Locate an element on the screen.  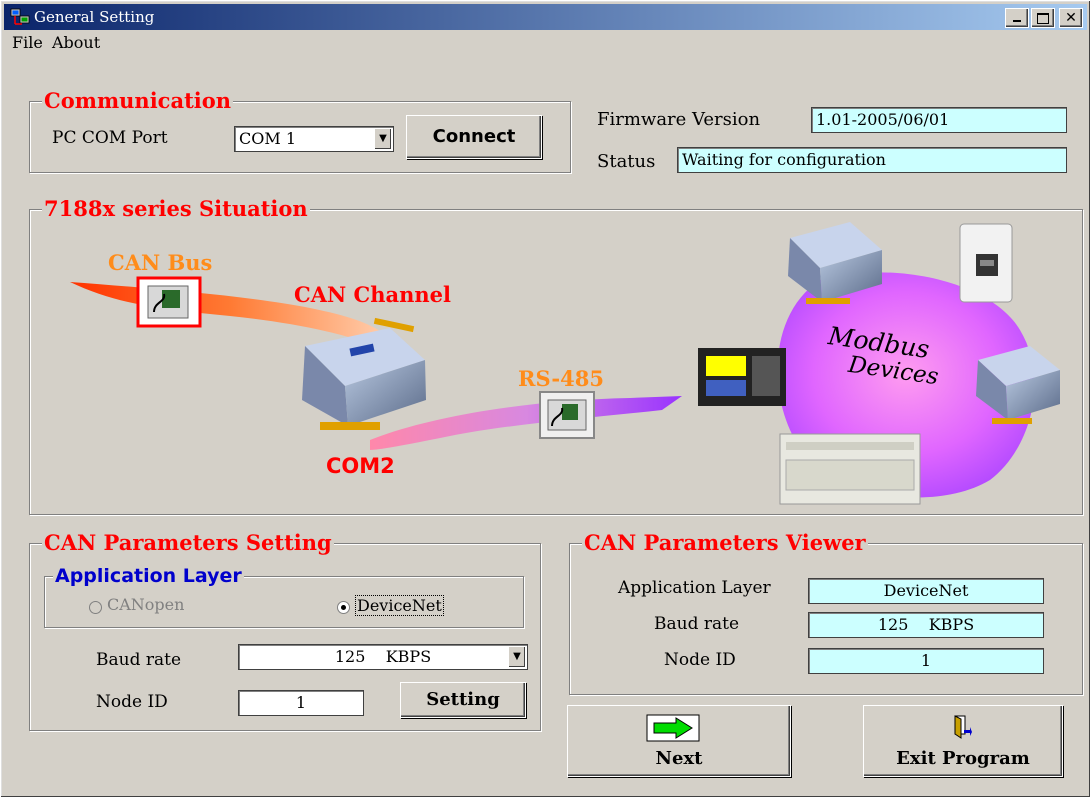
can-bus-label: CAN Bus is located at coordinates (160, 262).